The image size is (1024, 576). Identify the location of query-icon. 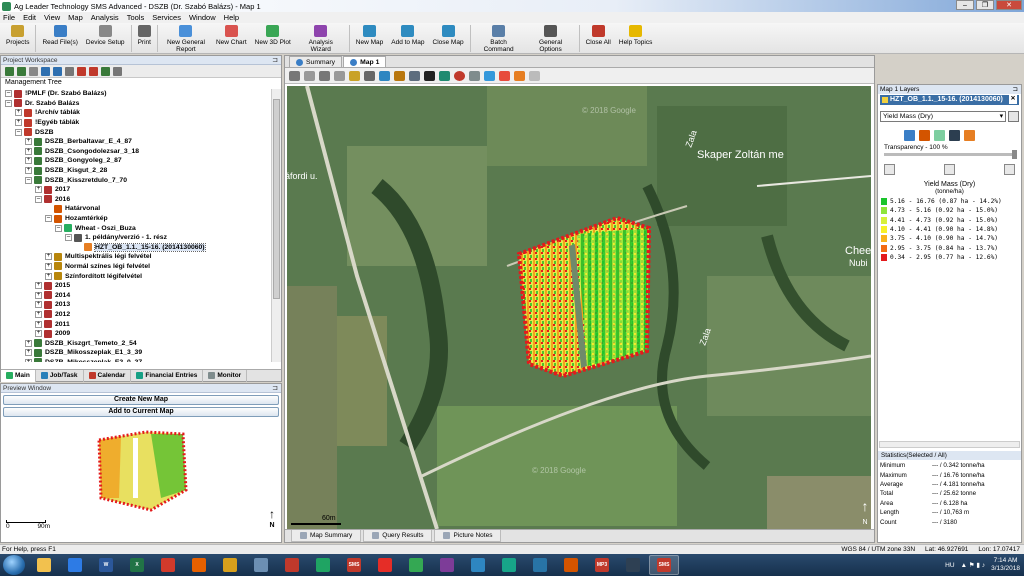
(489, 75).